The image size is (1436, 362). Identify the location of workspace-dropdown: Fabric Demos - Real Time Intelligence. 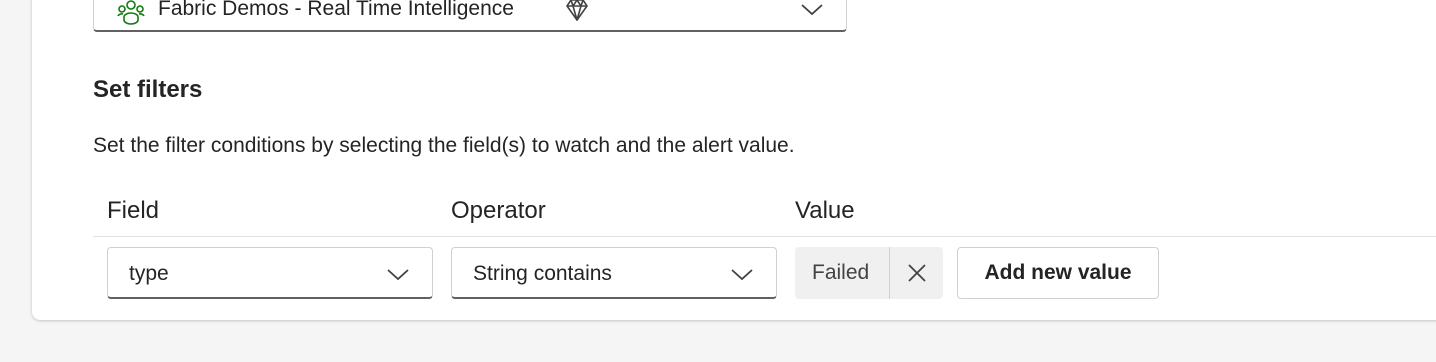
(470, 16).